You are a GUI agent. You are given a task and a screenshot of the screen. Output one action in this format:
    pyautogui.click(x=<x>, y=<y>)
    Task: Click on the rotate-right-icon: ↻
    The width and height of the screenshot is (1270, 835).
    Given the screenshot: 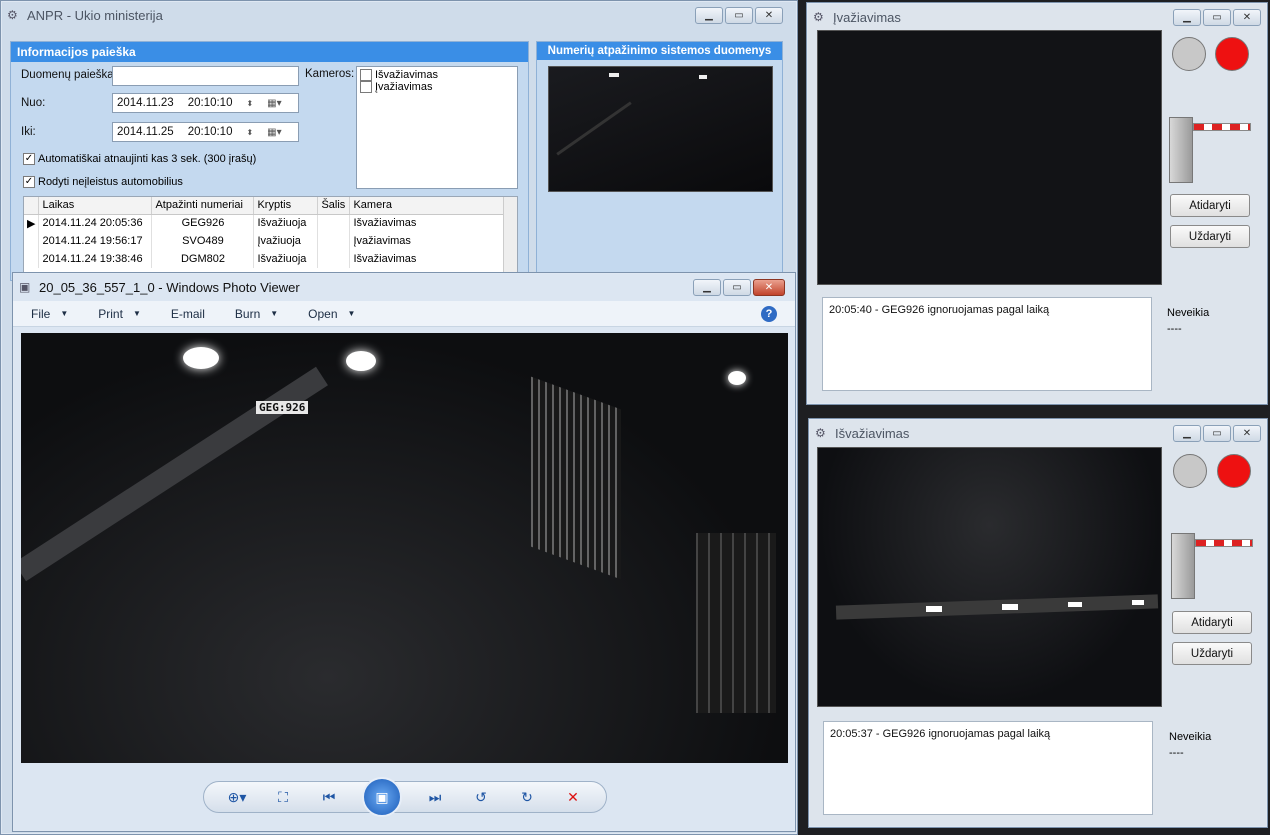 What is the action you would take?
    pyautogui.click(x=527, y=797)
    